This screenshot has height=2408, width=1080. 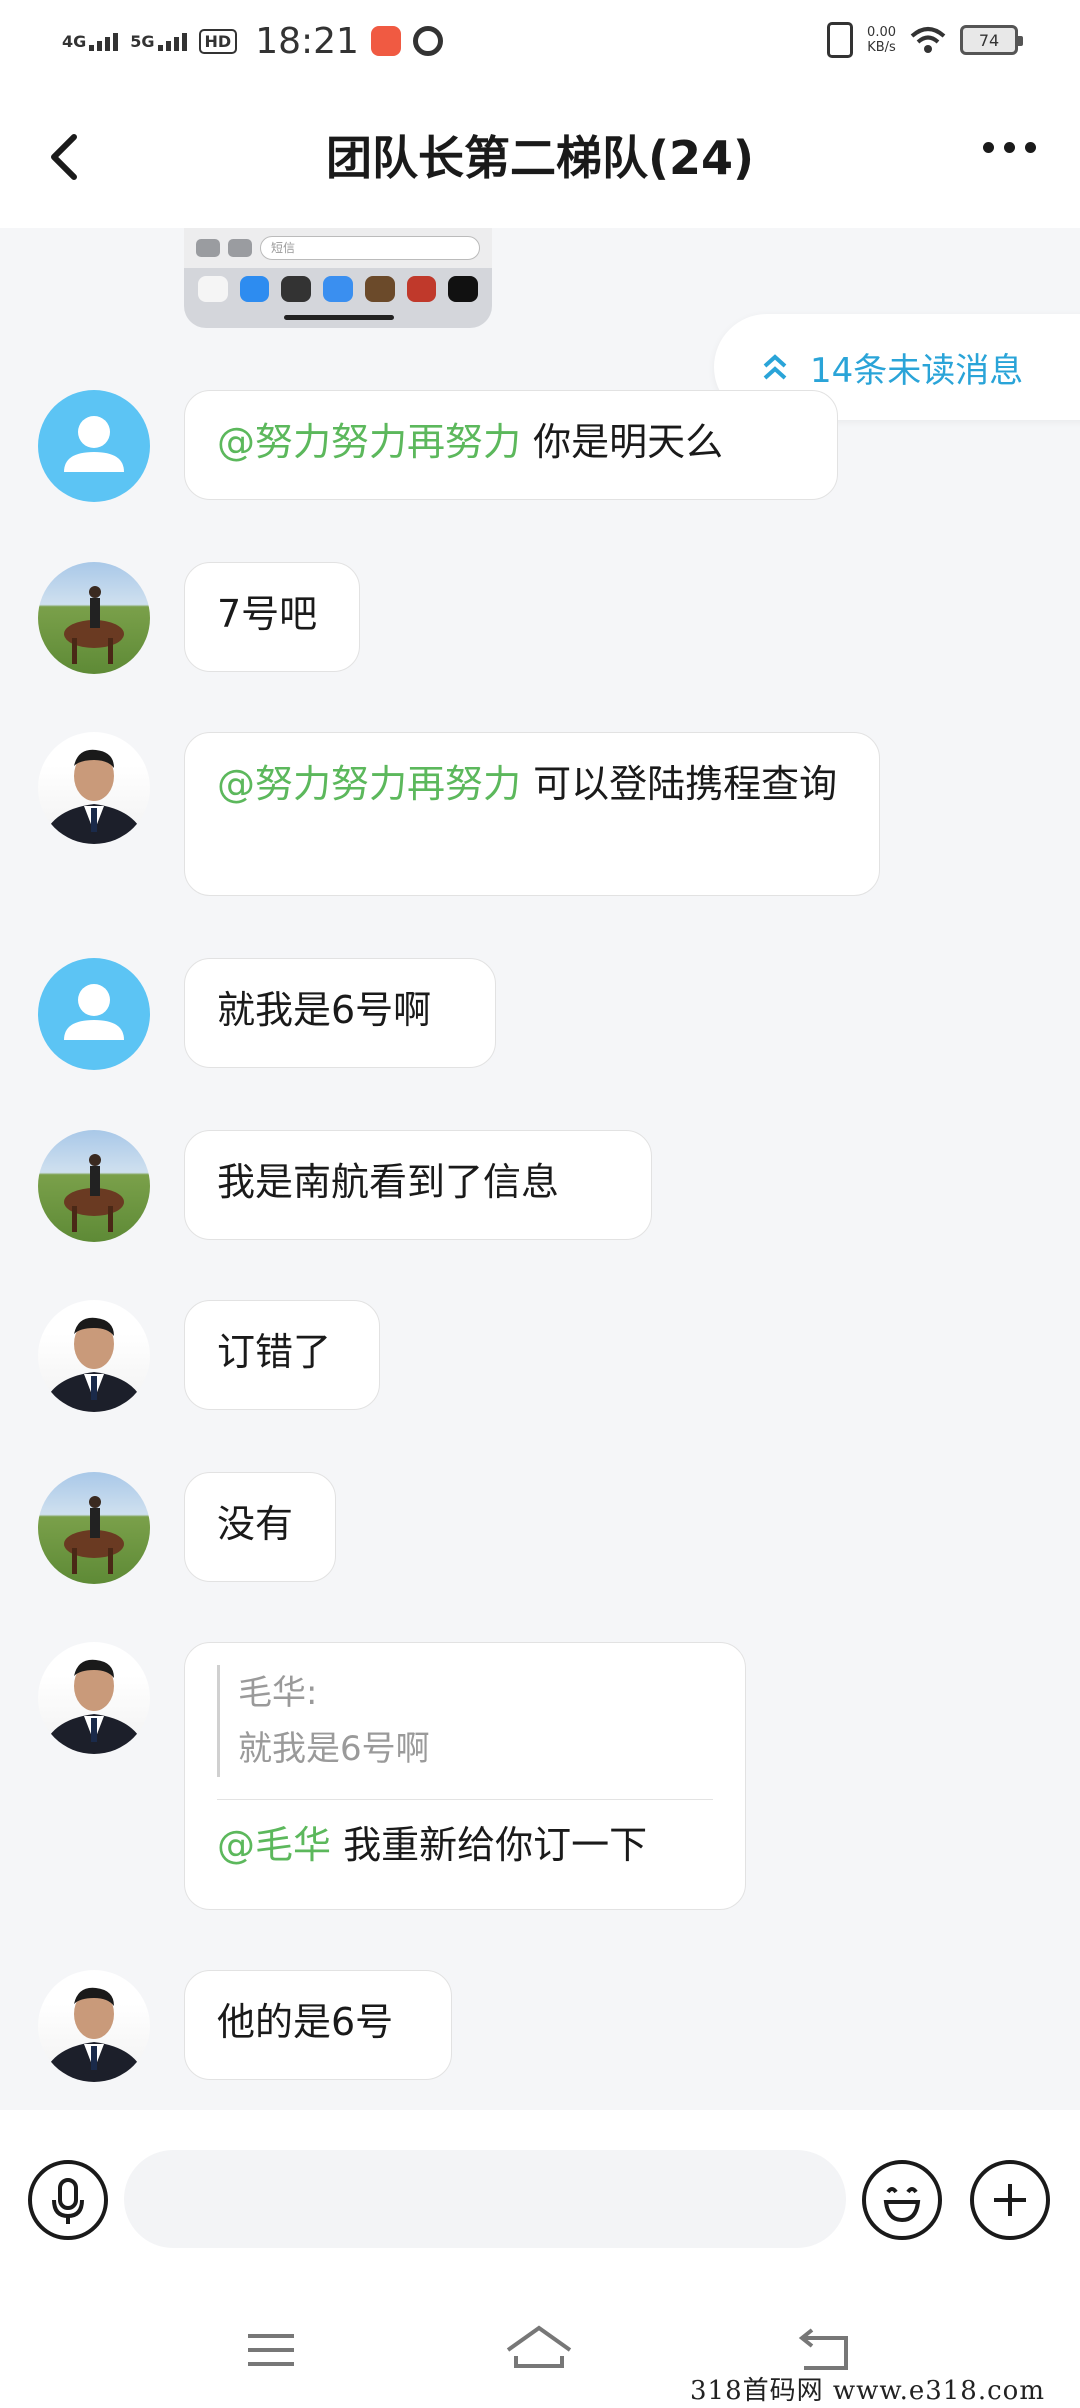 What do you see at coordinates (775, 367) in the screenshot?
I see `double-chevron-up-icon` at bounding box center [775, 367].